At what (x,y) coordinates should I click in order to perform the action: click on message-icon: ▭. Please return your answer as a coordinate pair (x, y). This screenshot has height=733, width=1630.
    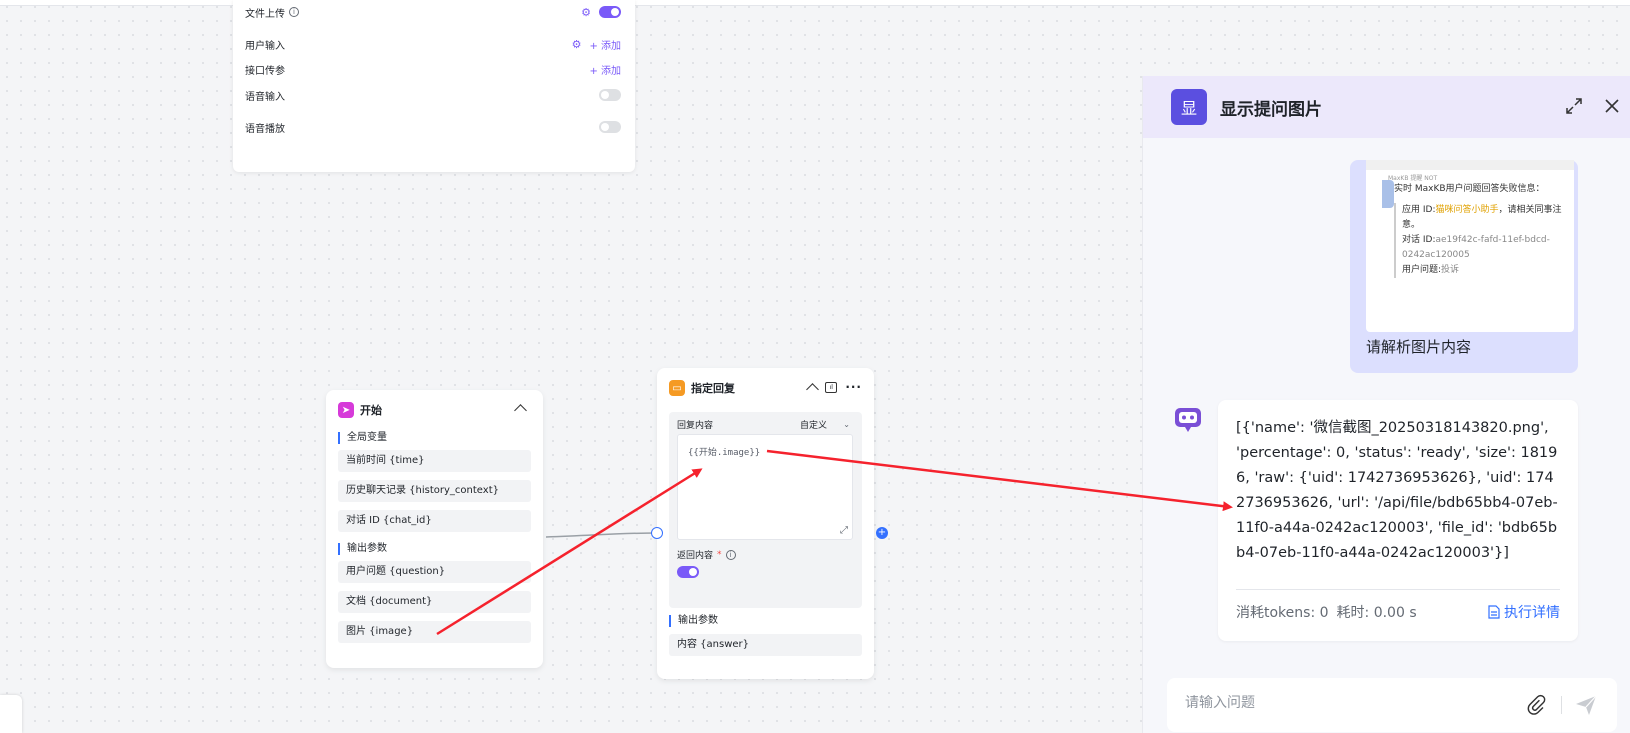
    Looking at the image, I should click on (677, 388).